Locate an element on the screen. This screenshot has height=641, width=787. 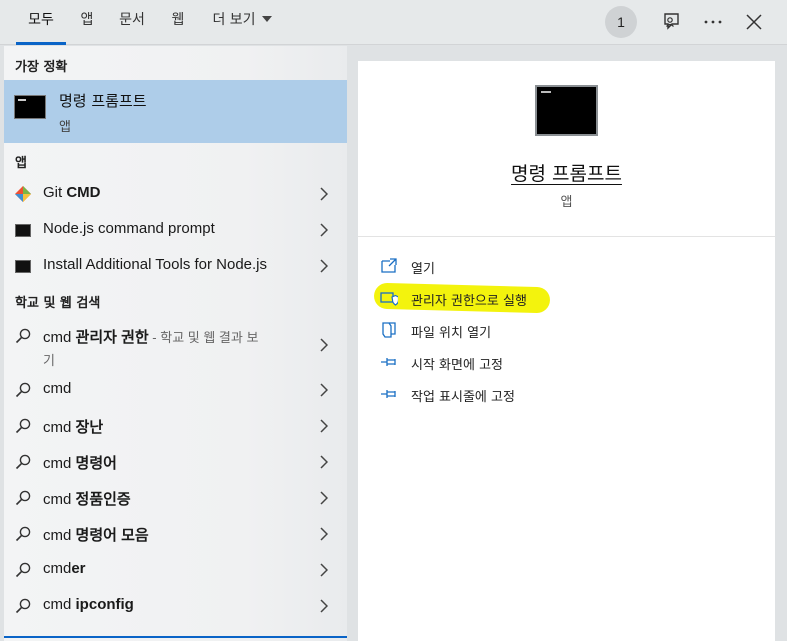
app-item-nodejs-prompt: Node.js command prompt is located at coordinates (175, 230).